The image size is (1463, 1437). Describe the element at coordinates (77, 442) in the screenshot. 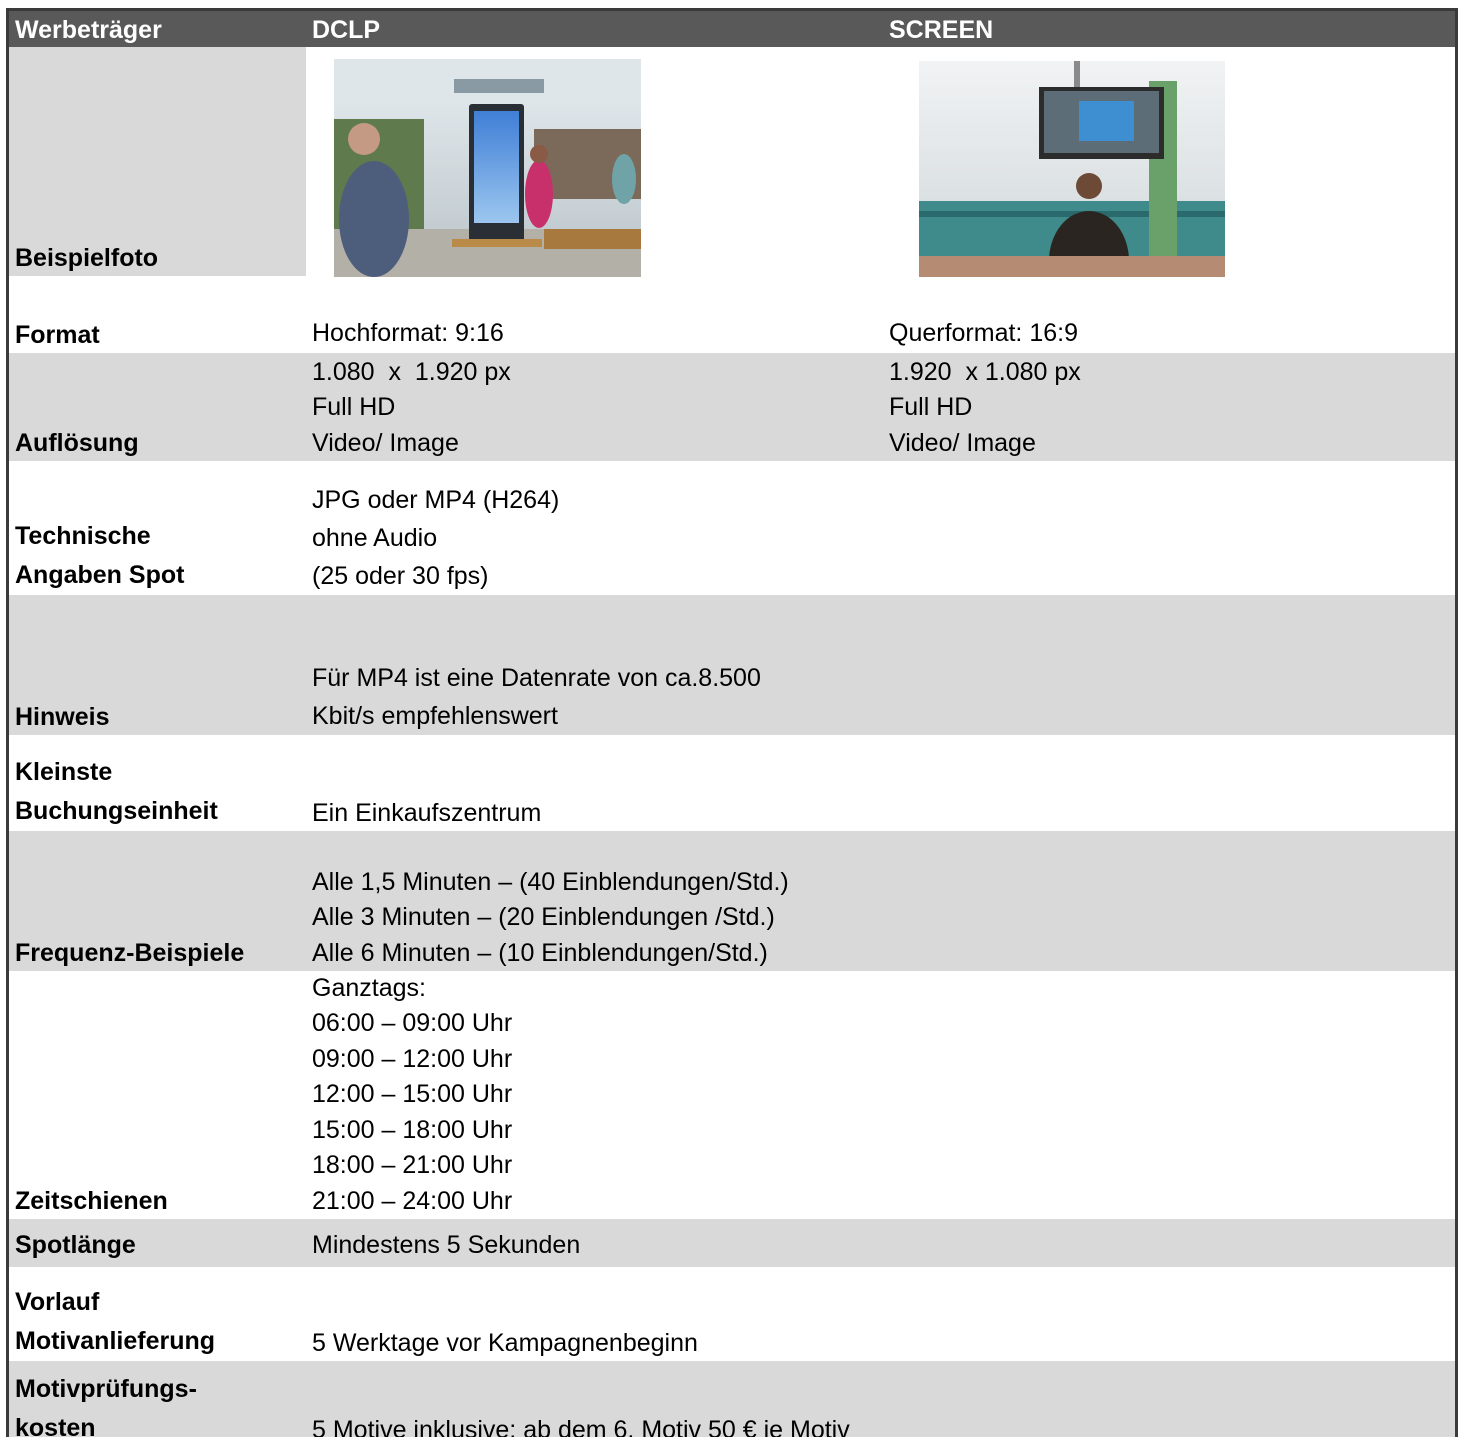

I see `label-aufloesung: Auflösung` at that location.